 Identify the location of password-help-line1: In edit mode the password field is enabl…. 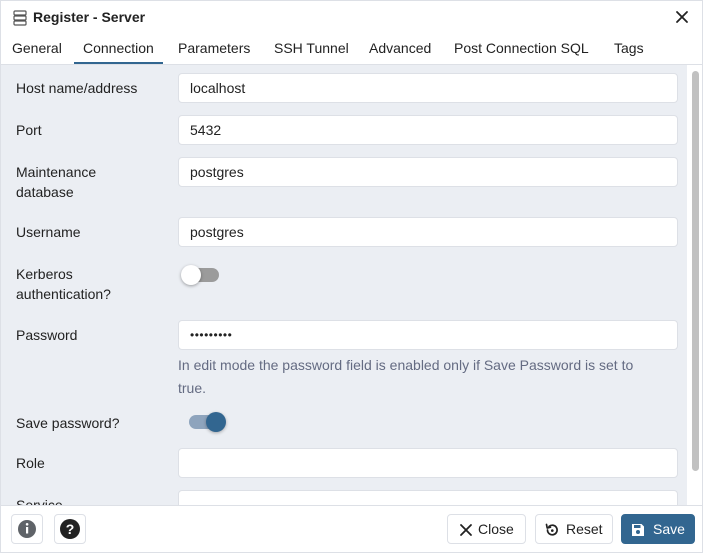
(406, 365).